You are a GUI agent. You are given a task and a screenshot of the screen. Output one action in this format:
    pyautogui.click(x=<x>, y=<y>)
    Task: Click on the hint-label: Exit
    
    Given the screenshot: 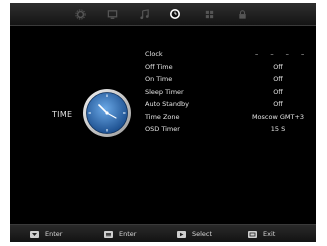 What is the action you would take?
    pyautogui.click(x=269, y=234)
    